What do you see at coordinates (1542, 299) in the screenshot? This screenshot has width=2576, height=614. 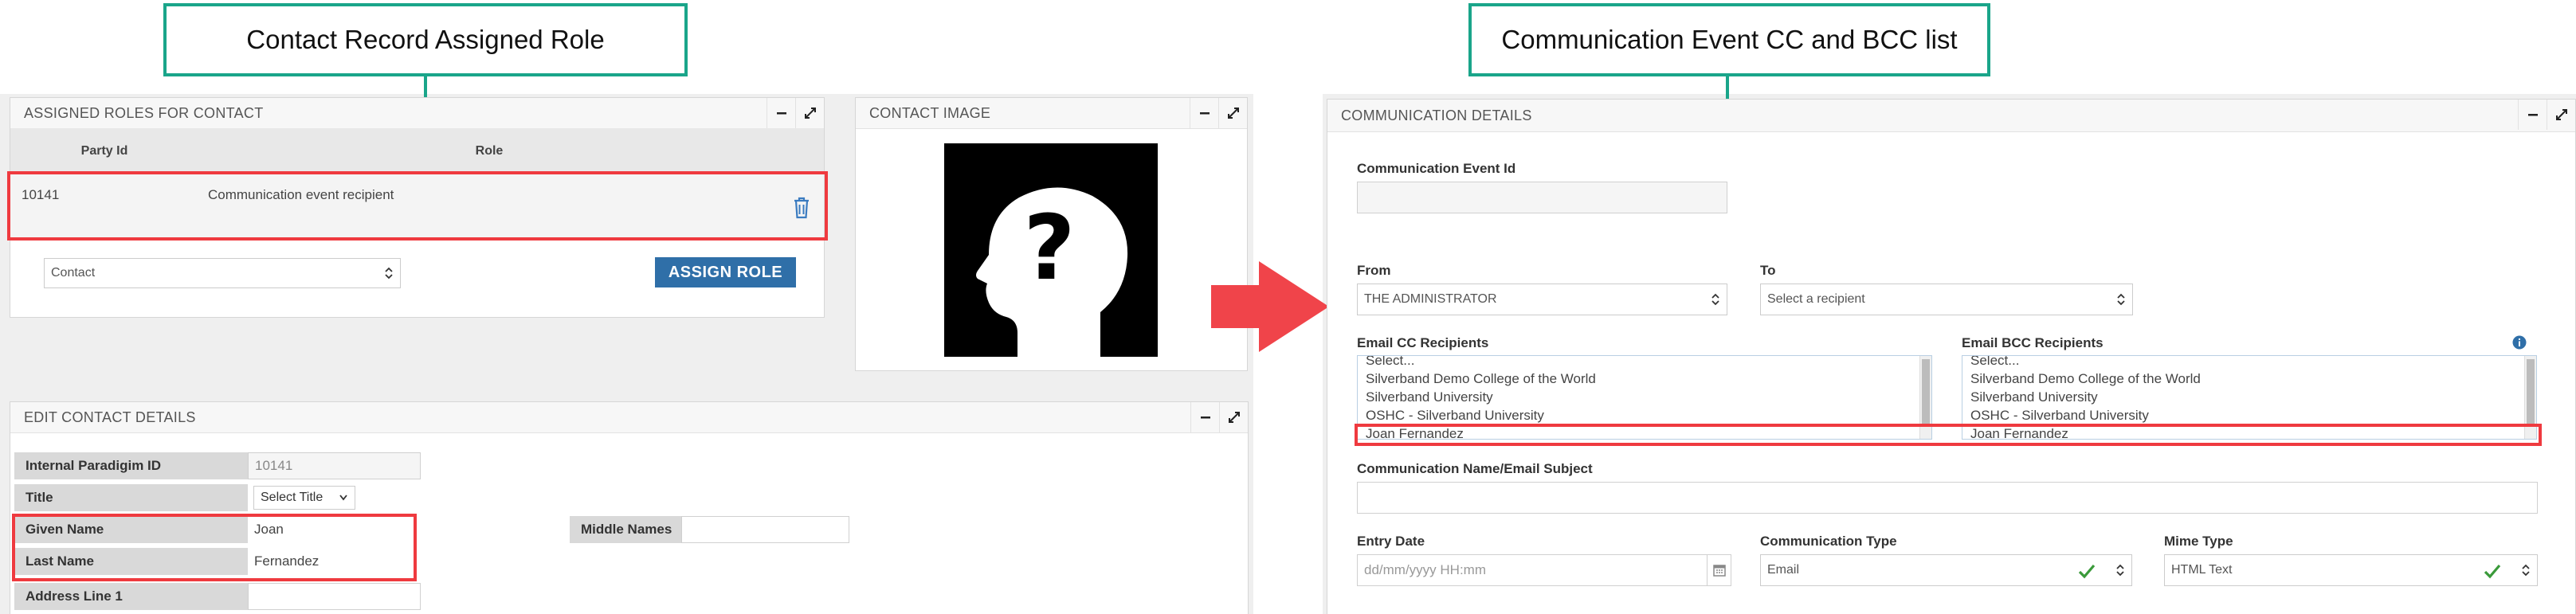 I see `from-select: THE ADMINISTRATOR` at bounding box center [1542, 299].